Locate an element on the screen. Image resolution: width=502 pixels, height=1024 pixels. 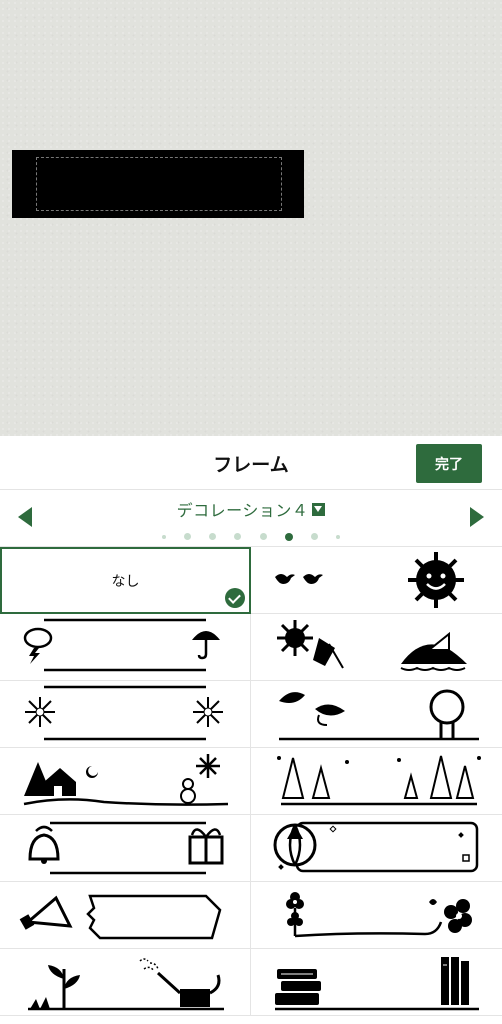
beach-ball-icon is located at coordinates (376, 847).